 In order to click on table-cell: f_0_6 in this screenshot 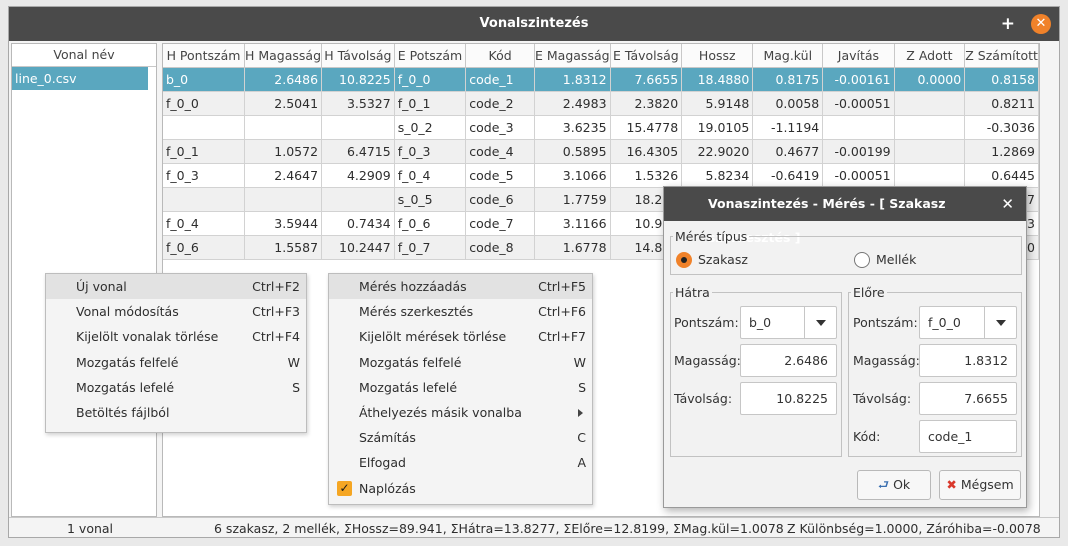, I will do `click(430, 223)`.